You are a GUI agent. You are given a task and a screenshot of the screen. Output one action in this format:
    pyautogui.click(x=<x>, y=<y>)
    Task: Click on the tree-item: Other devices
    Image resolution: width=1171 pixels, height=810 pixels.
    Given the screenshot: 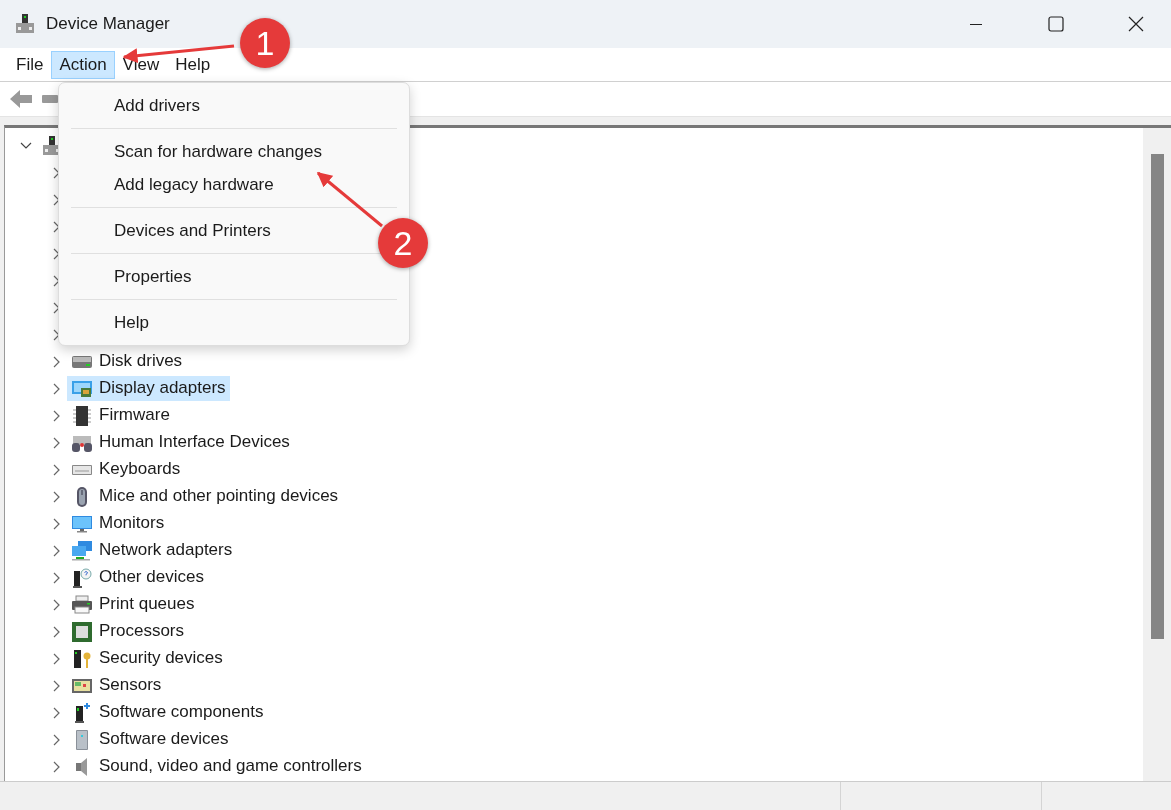 What is the action you would take?
    pyautogui.click(x=137, y=577)
    